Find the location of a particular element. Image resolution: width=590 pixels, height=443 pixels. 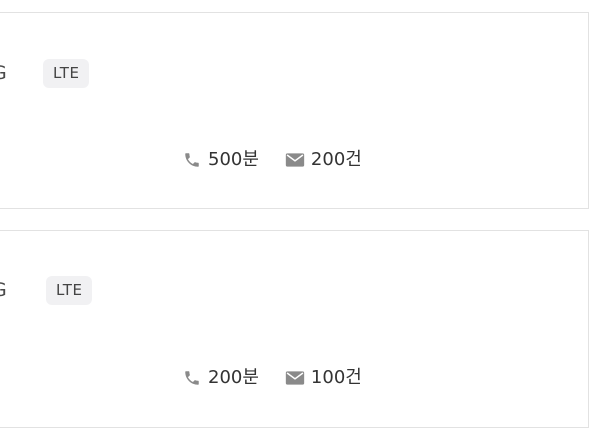

plan-benefits: 200분 100건 is located at coordinates (285, 378).